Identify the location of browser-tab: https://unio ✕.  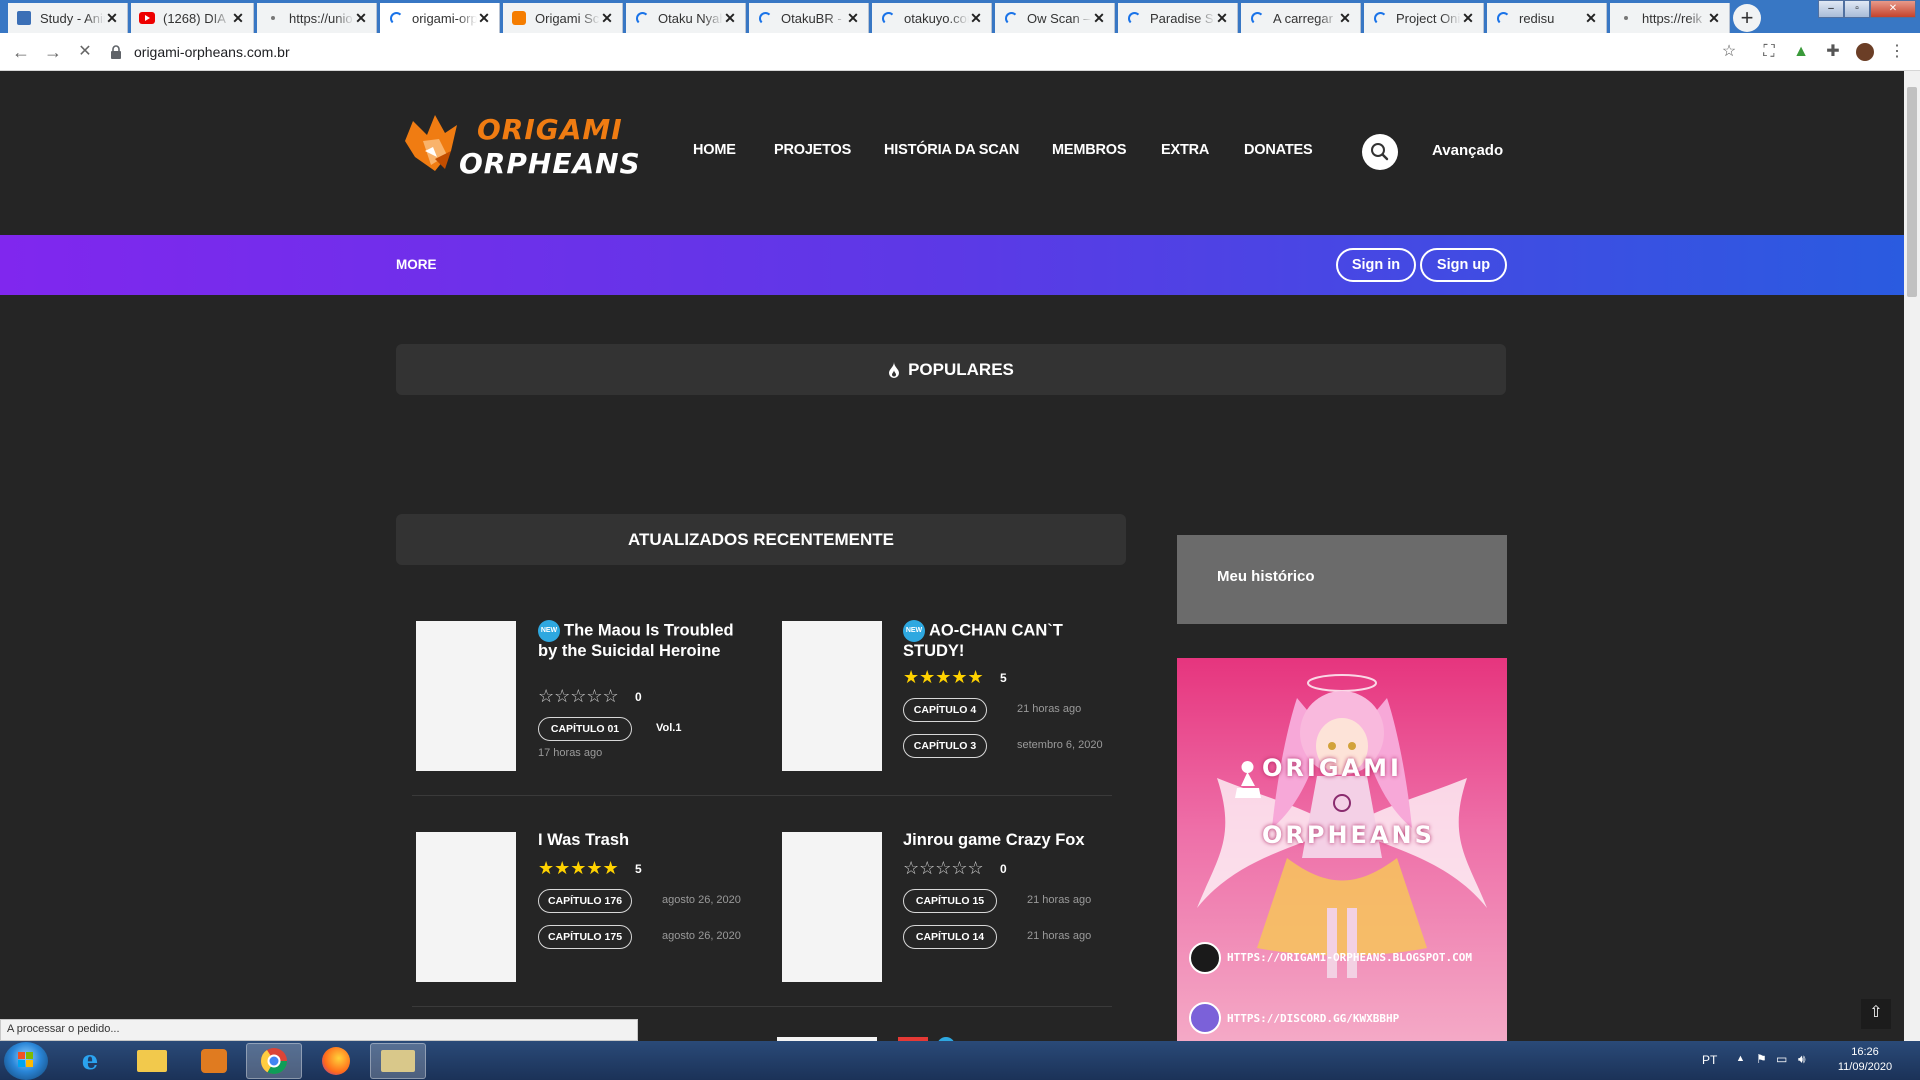
(317, 18).